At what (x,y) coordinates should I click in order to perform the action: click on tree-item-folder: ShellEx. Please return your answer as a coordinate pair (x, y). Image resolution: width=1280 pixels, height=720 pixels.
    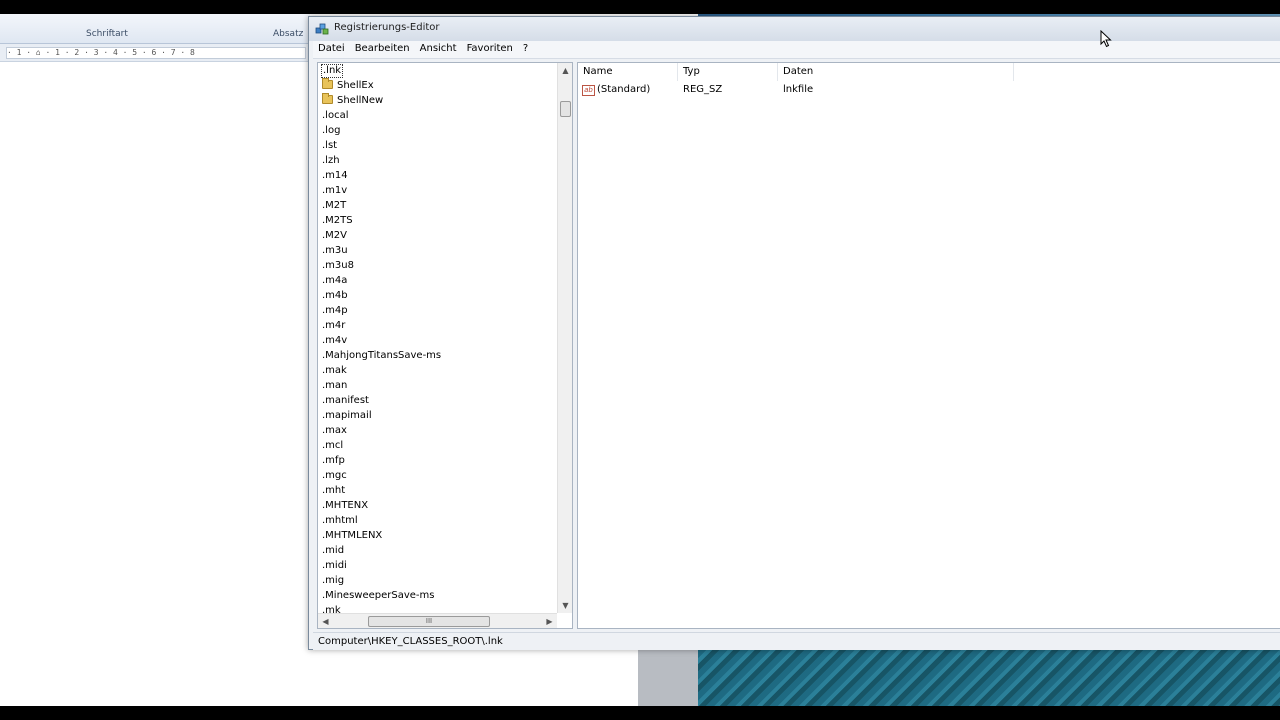
    Looking at the image, I should click on (437, 85).